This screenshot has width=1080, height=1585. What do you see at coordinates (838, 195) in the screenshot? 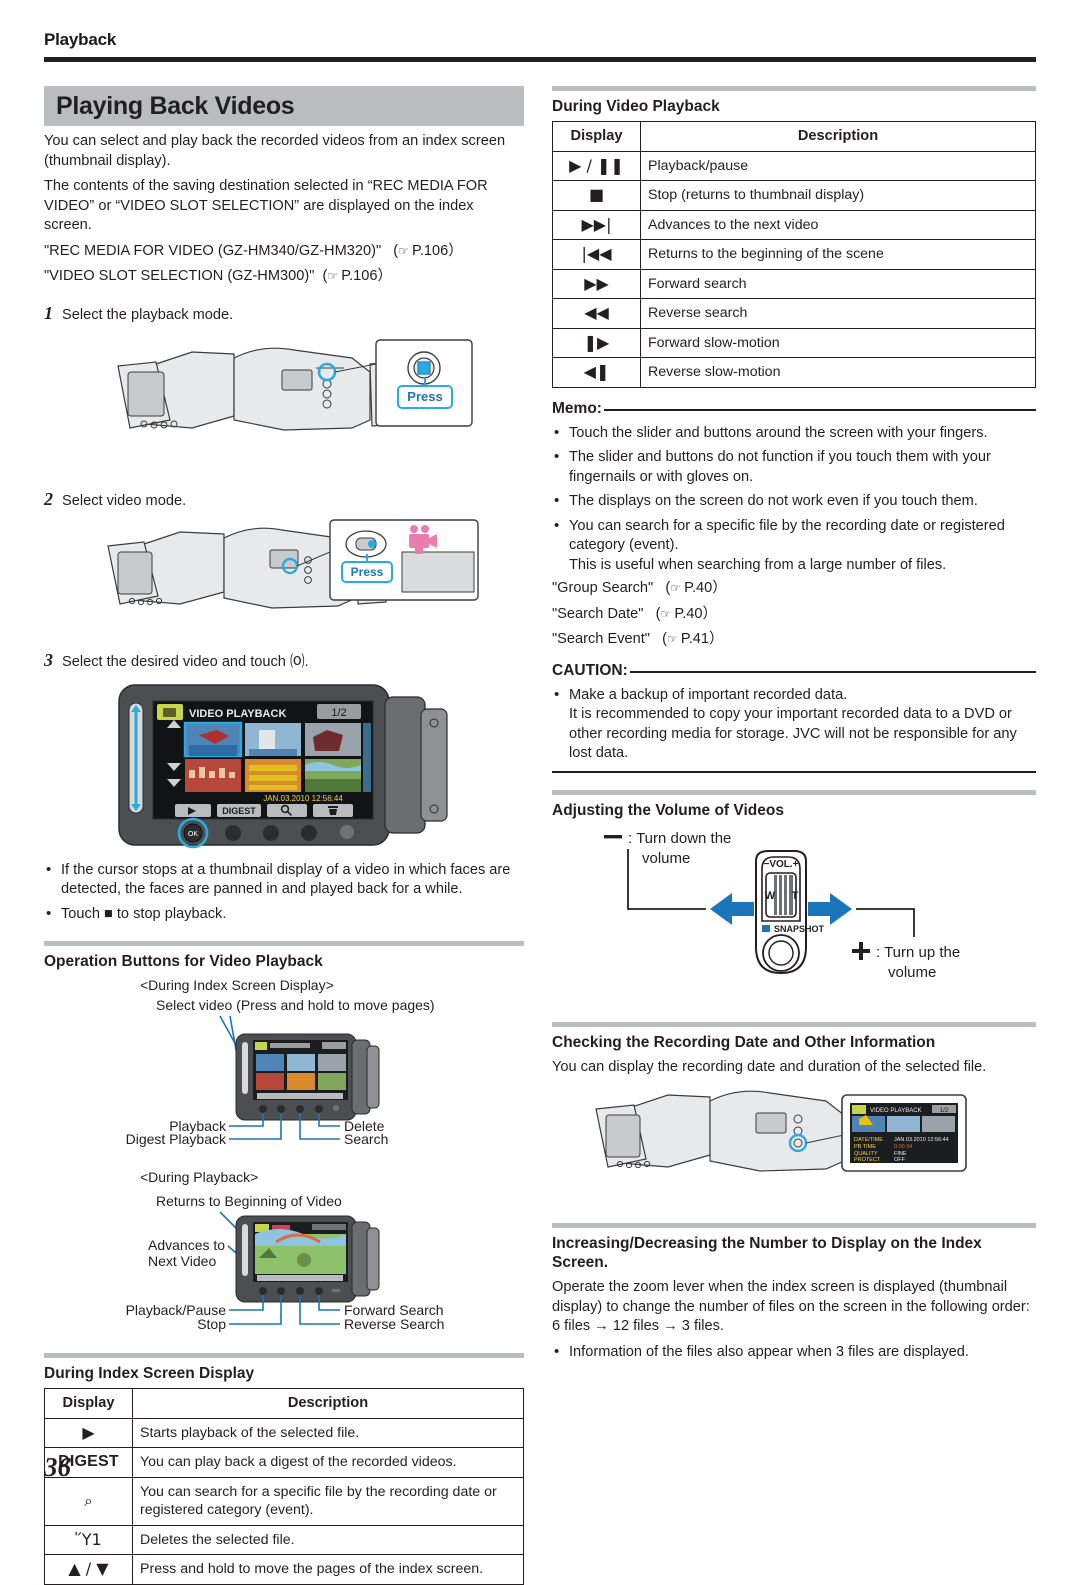
I see `row-description: Stop (returns to thumbnail display)` at bounding box center [838, 195].